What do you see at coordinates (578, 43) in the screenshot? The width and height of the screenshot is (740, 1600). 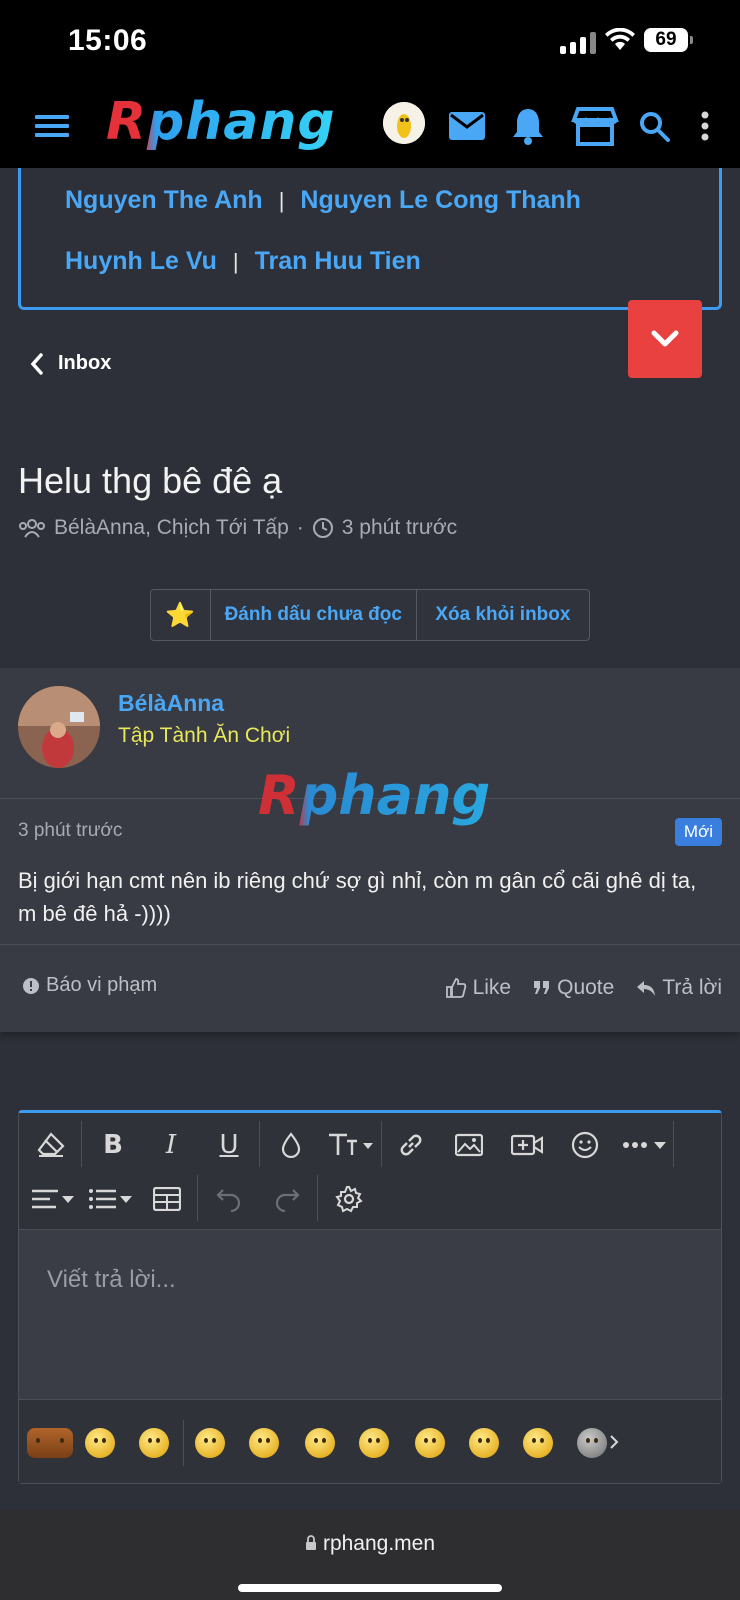 I see `signal-icon` at bounding box center [578, 43].